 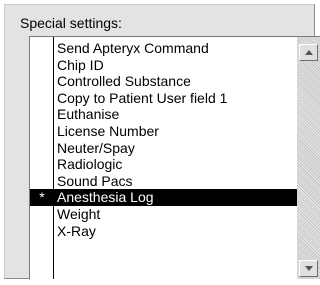 I want to click on list-item: * Anesthesia Log, so click(x=163, y=197).